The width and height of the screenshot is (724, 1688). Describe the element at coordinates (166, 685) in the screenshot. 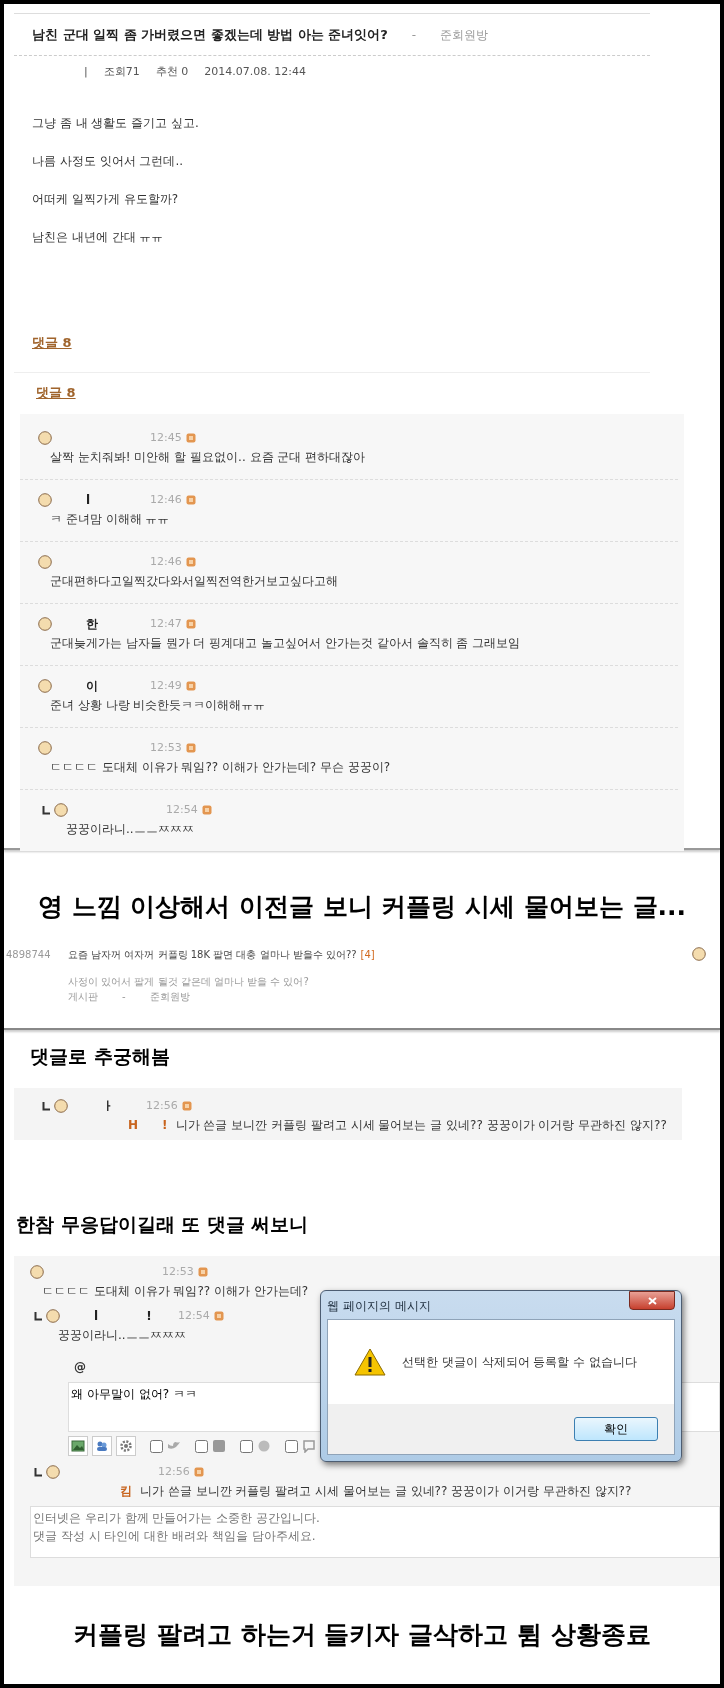

I see `comment-time: 12:49` at that location.